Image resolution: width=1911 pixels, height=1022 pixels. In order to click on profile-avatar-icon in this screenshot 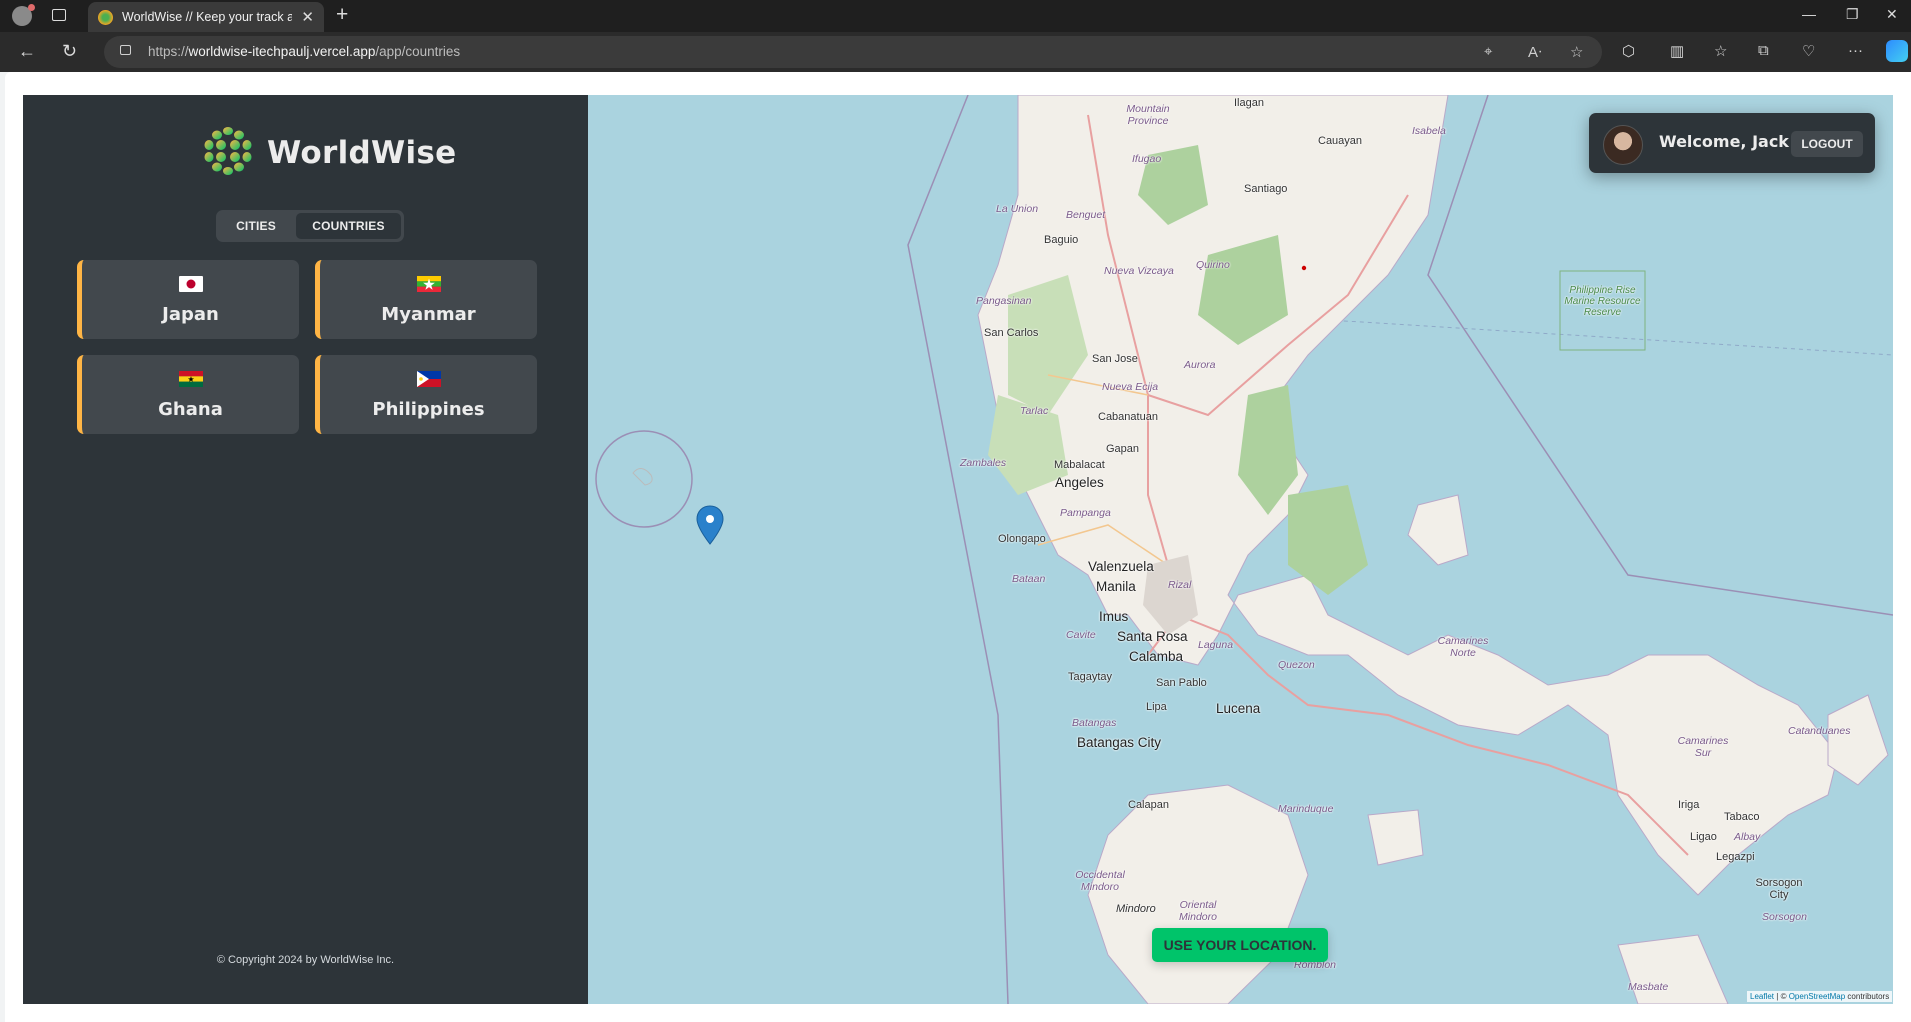, I will do `click(23, 15)`.